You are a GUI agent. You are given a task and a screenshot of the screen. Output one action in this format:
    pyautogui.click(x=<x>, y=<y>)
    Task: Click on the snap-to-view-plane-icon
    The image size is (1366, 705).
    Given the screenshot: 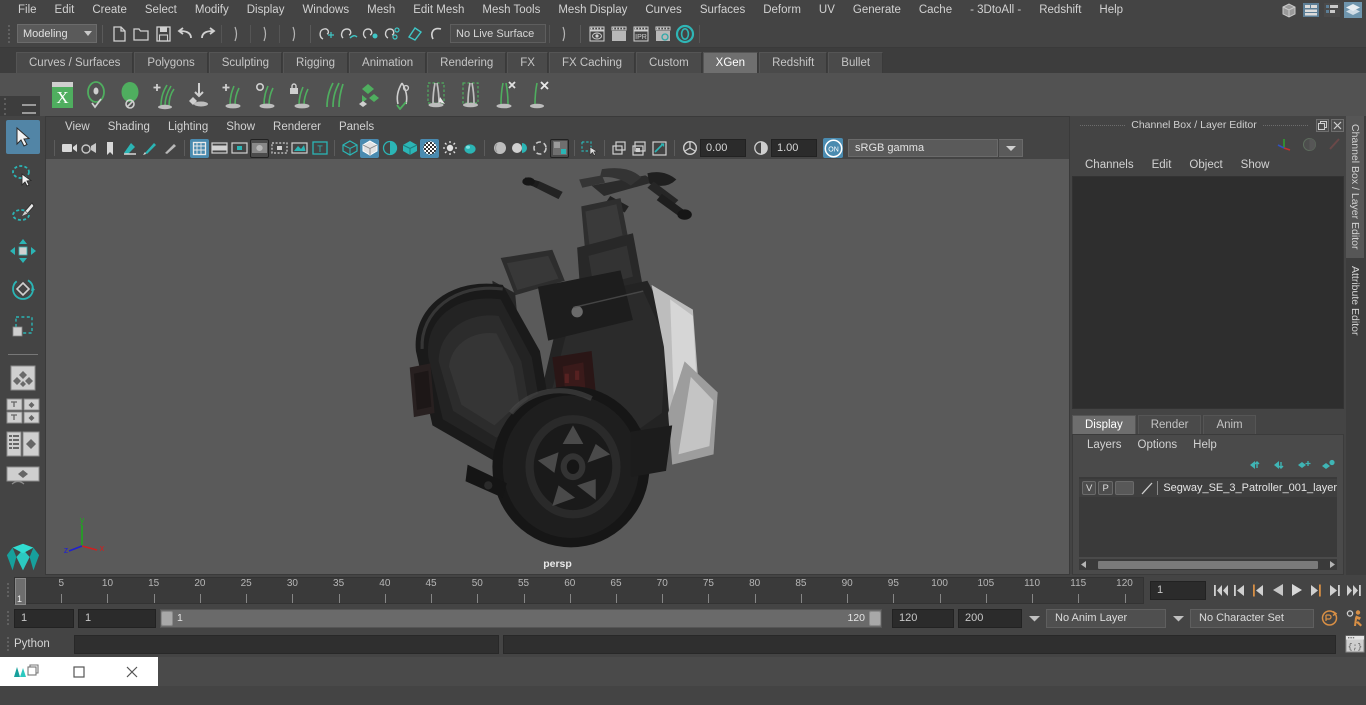 What is the action you would take?
    pyautogui.click(x=415, y=34)
    